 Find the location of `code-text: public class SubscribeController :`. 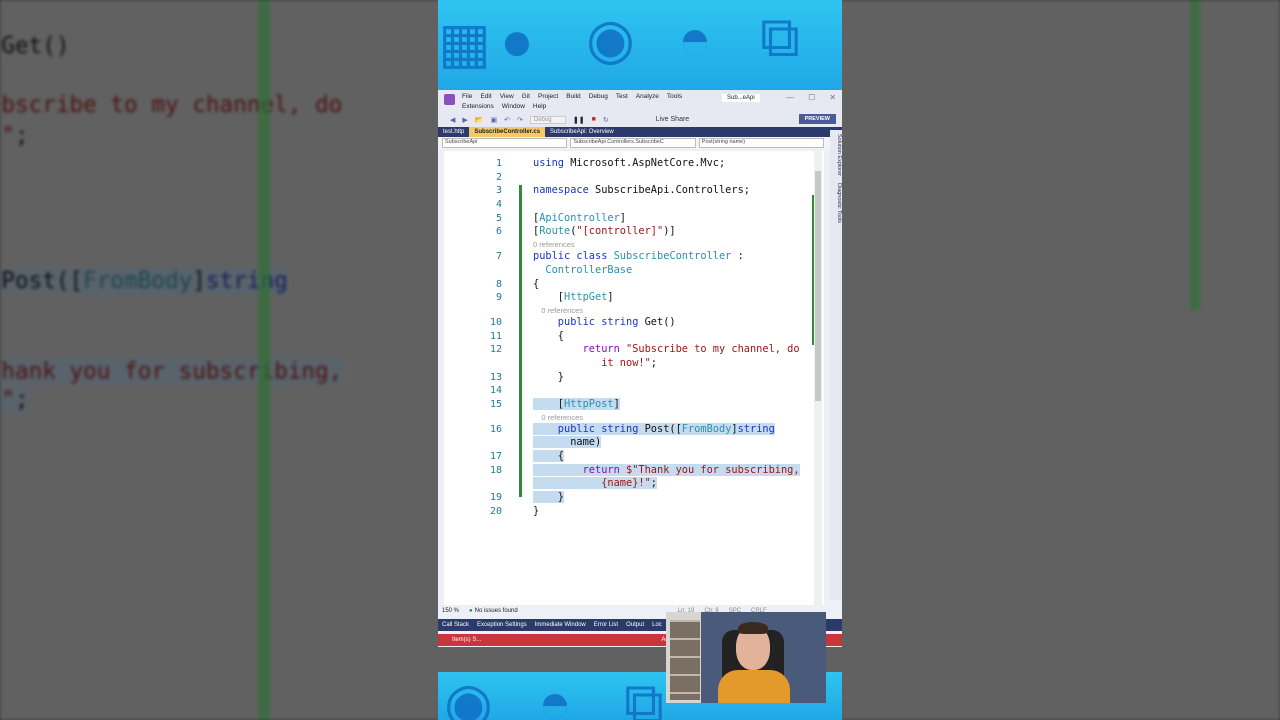

code-text: public class SubscribeController : is located at coordinates (638, 257).